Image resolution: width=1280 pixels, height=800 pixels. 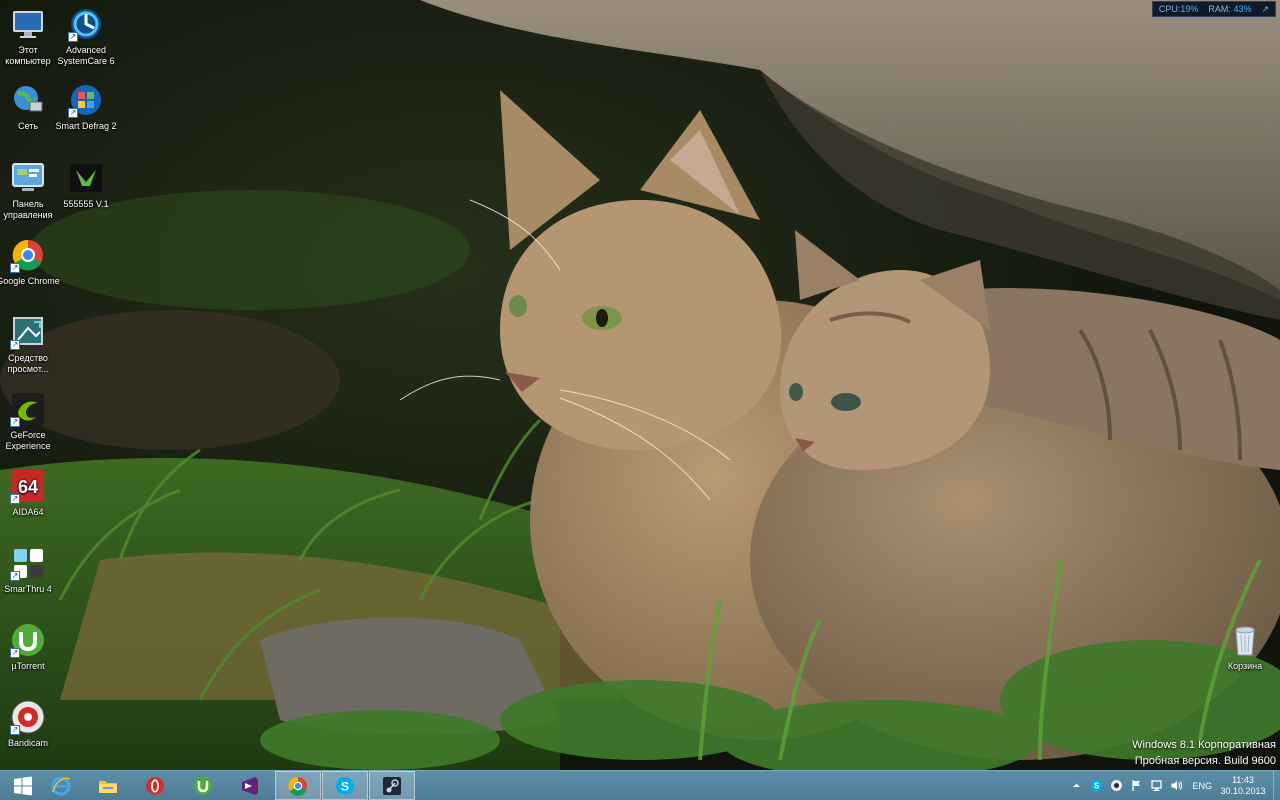 I want to click on desktop-icon-smart-defrag: ↗ Smart Defrag 2, so click(x=86, y=107).